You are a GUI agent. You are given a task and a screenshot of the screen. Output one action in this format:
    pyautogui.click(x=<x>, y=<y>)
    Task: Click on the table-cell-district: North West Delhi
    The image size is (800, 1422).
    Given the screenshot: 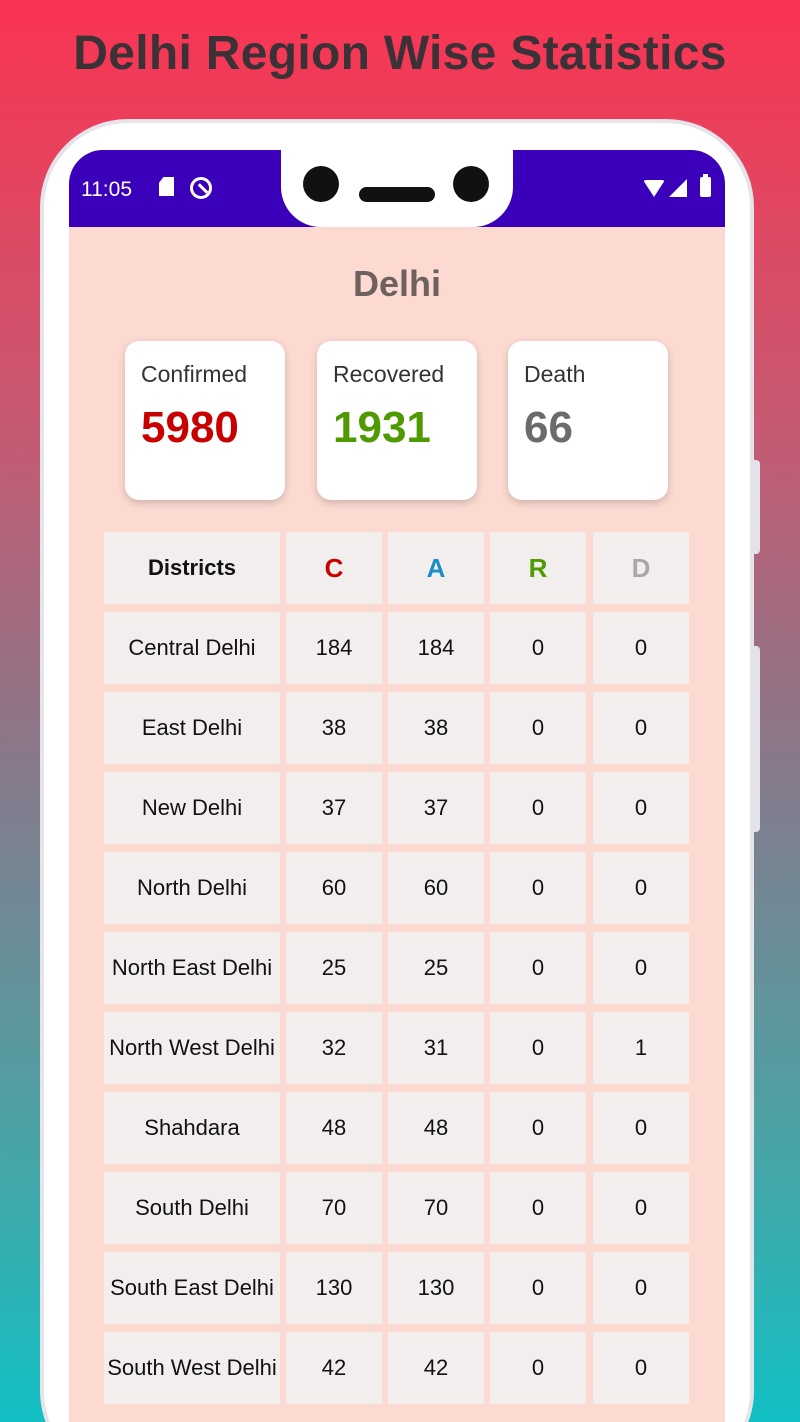 What is the action you would take?
    pyautogui.click(x=192, y=1048)
    